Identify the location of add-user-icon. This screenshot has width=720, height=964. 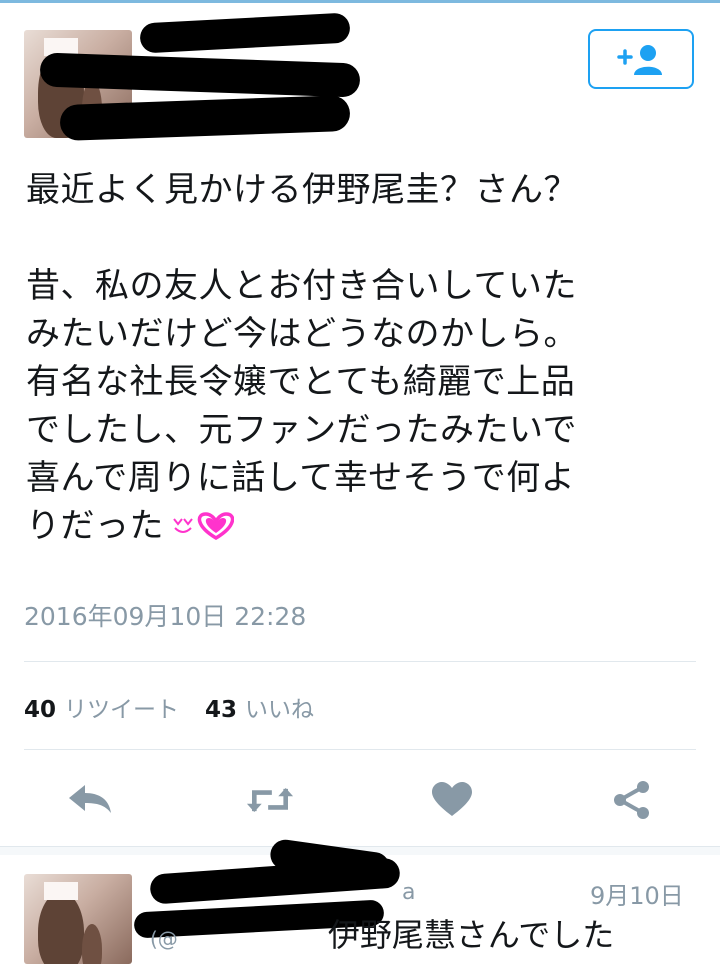
(639, 60).